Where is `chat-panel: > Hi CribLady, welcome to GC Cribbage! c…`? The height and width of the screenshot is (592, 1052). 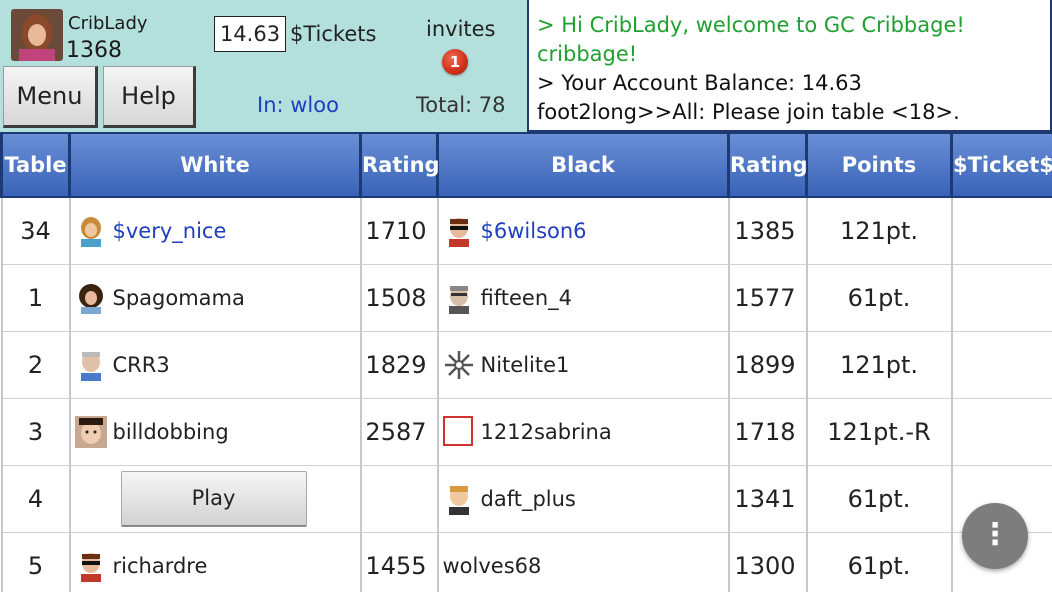
chat-panel: > Hi CribLady, welcome to GC Cribbage! c… is located at coordinates (789, 66).